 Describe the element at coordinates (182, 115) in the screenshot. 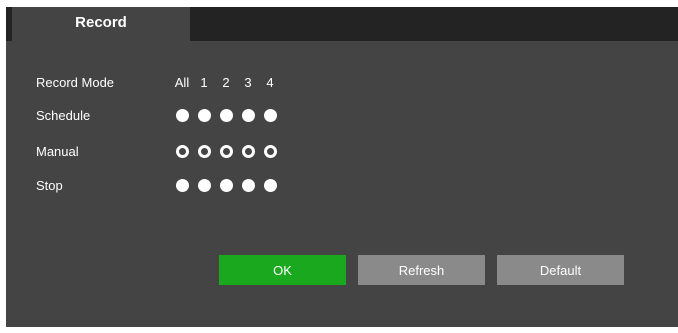

I see `schedule-radio-all` at that location.